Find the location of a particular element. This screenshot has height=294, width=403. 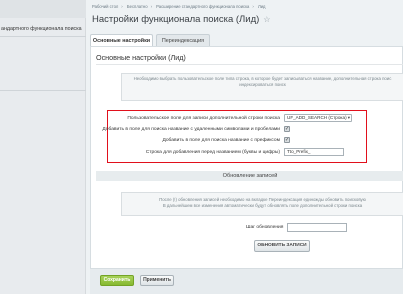

step-input is located at coordinates (317, 227).